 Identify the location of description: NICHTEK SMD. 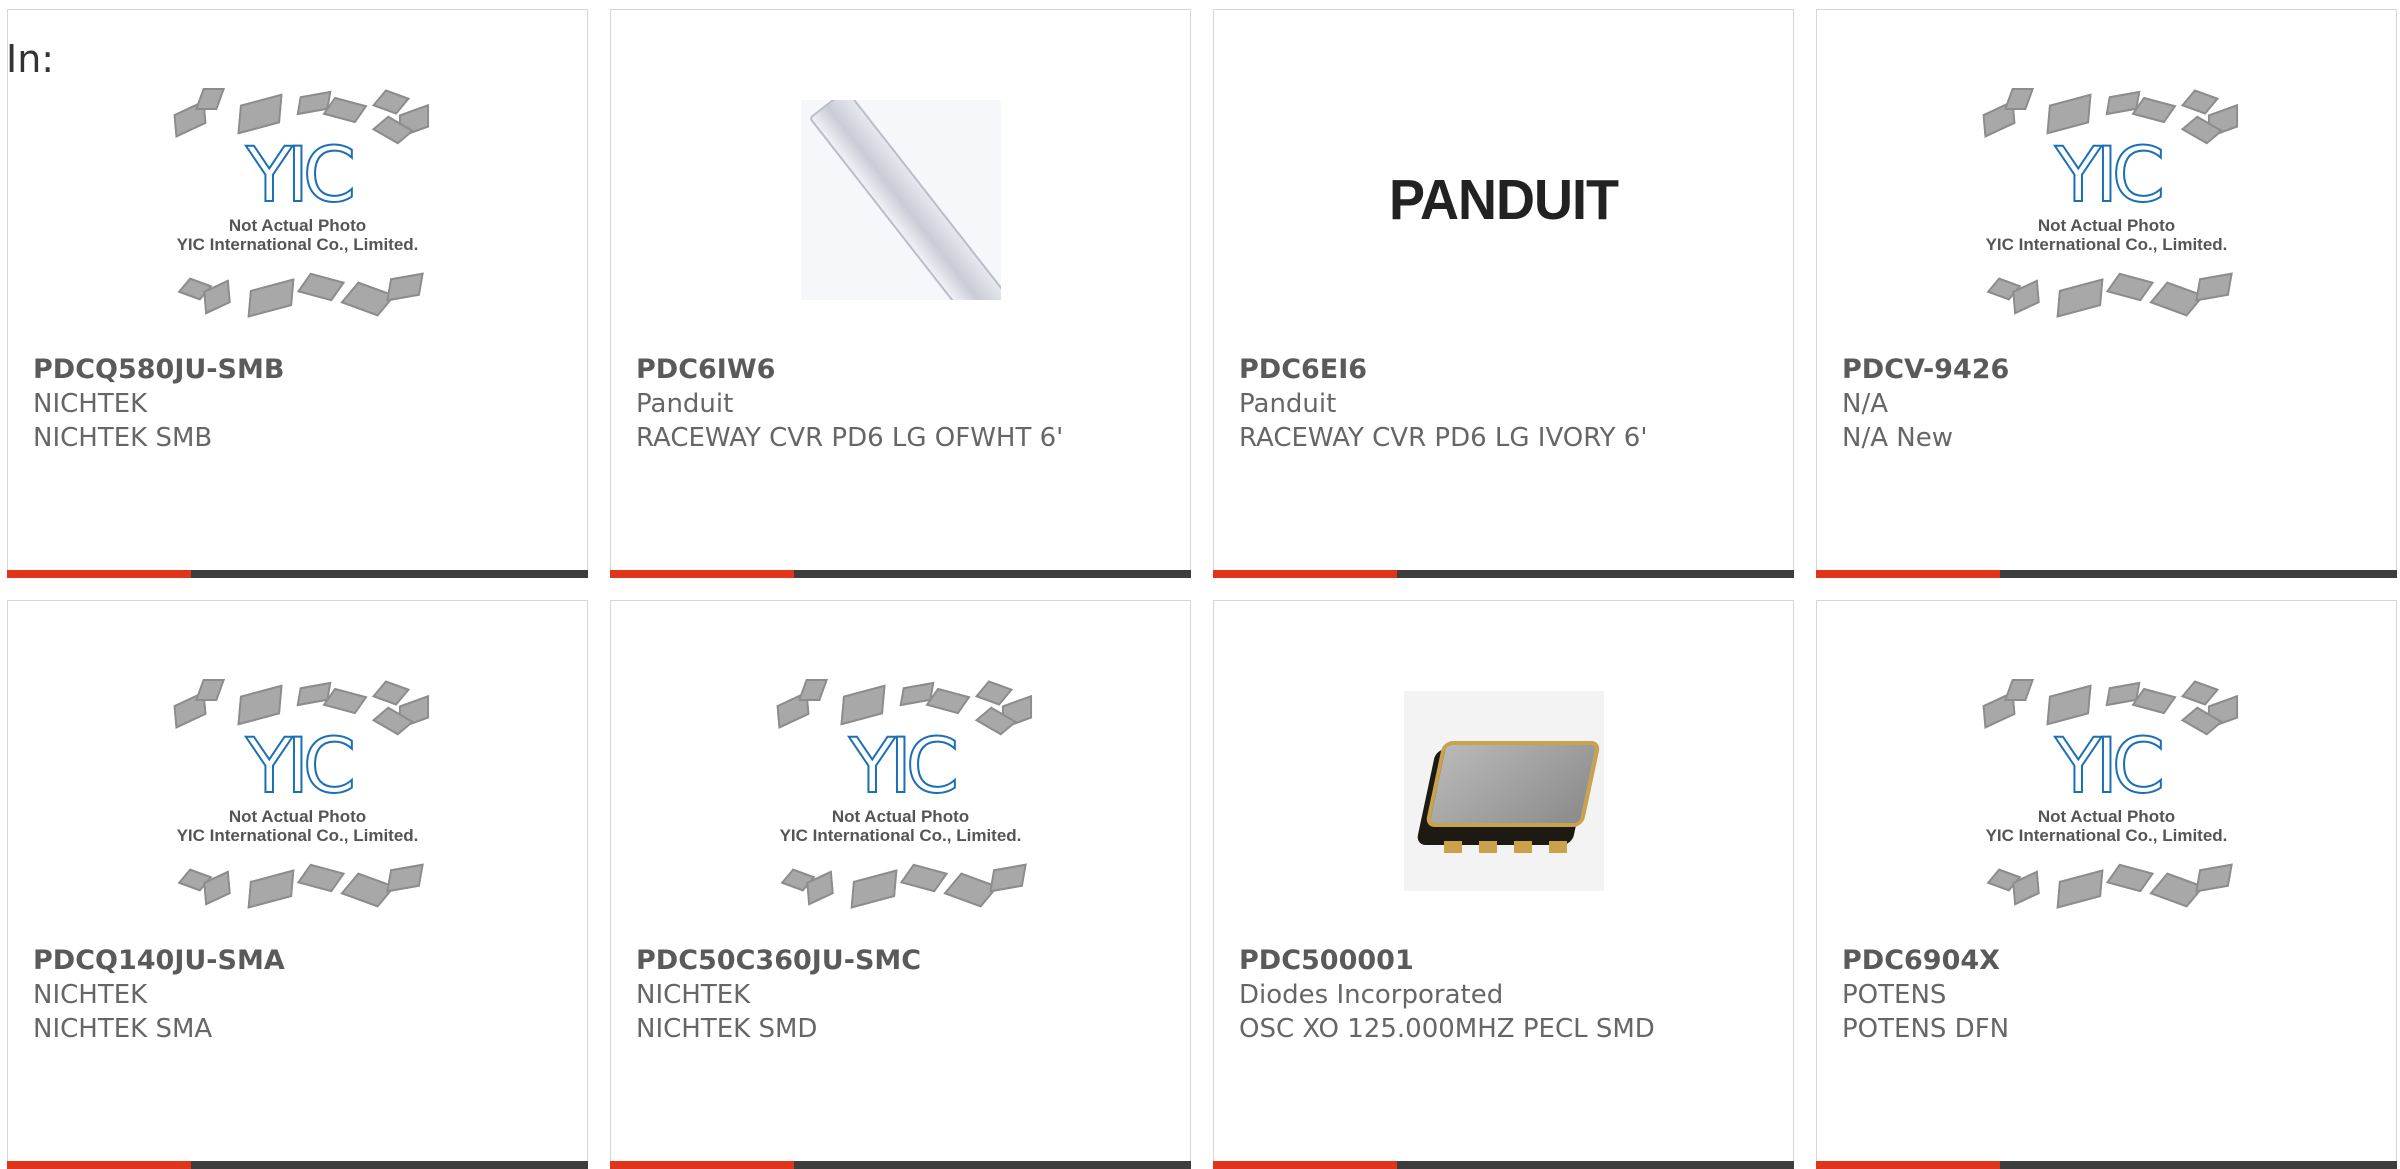
(727, 1029).